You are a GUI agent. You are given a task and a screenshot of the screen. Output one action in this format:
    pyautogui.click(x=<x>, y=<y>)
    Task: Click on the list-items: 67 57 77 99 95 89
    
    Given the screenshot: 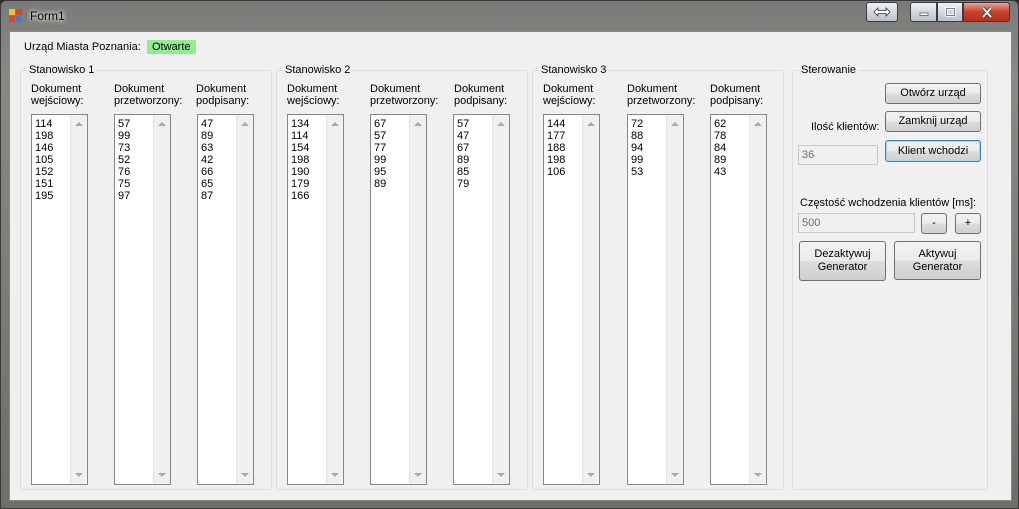 What is the action you would take?
    pyautogui.click(x=380, y=154)
    